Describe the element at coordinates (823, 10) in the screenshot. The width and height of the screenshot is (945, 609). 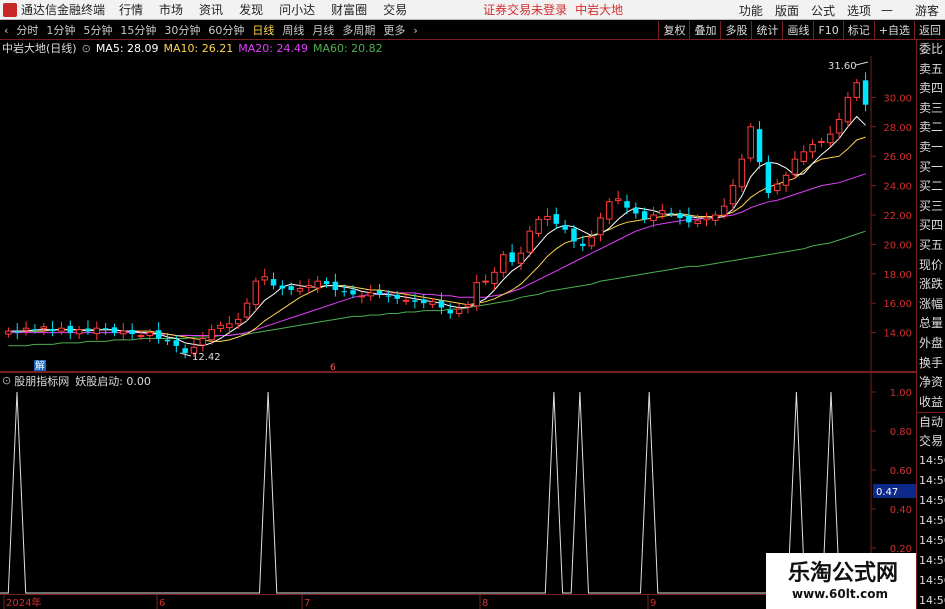
I see `menu-item-gongshi: 公式` at that location.